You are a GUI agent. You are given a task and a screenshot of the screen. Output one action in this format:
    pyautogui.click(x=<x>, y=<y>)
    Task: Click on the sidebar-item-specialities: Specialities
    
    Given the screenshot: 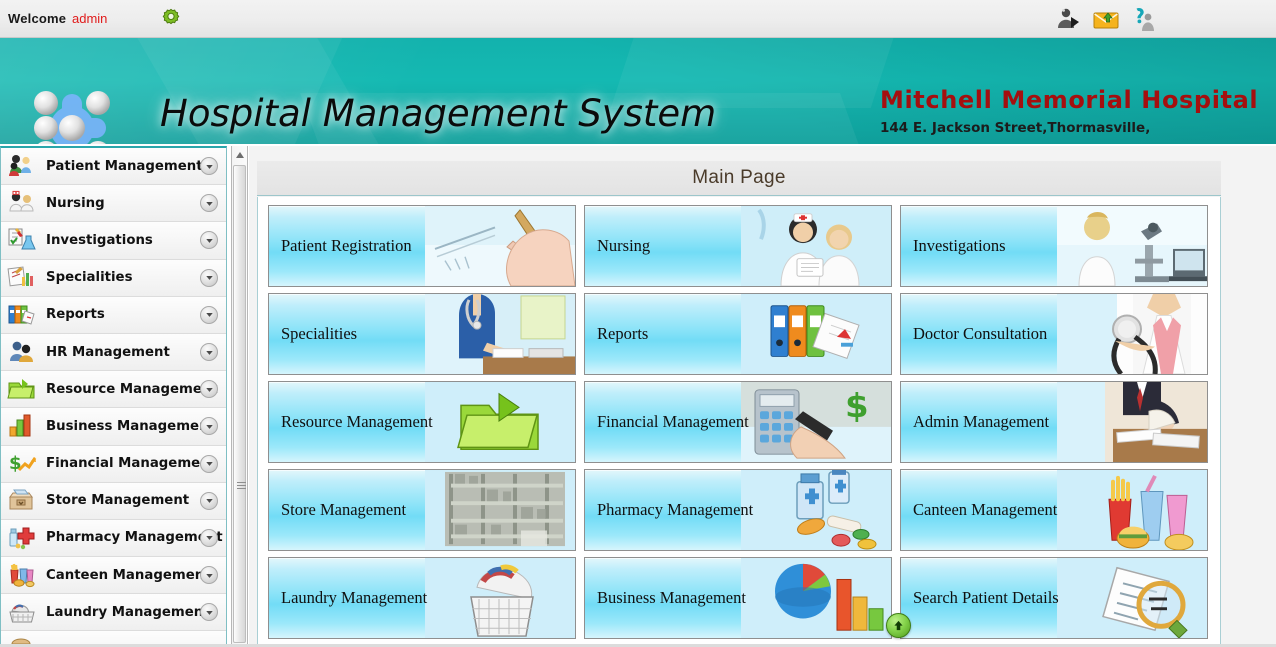 What is the action you would take?
    pyautogui.click(x=113, y=278)
    